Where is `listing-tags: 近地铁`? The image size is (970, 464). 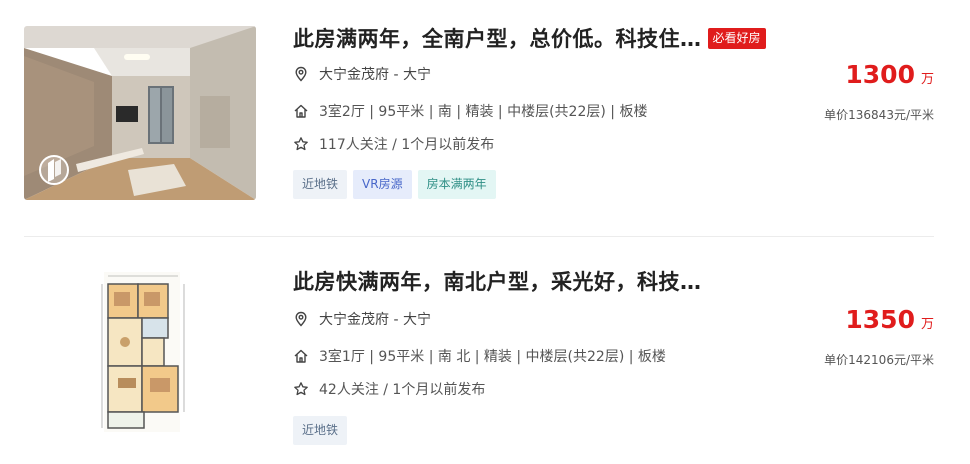
listing-tags: 近地铁 is located at coordinates (320, 430).